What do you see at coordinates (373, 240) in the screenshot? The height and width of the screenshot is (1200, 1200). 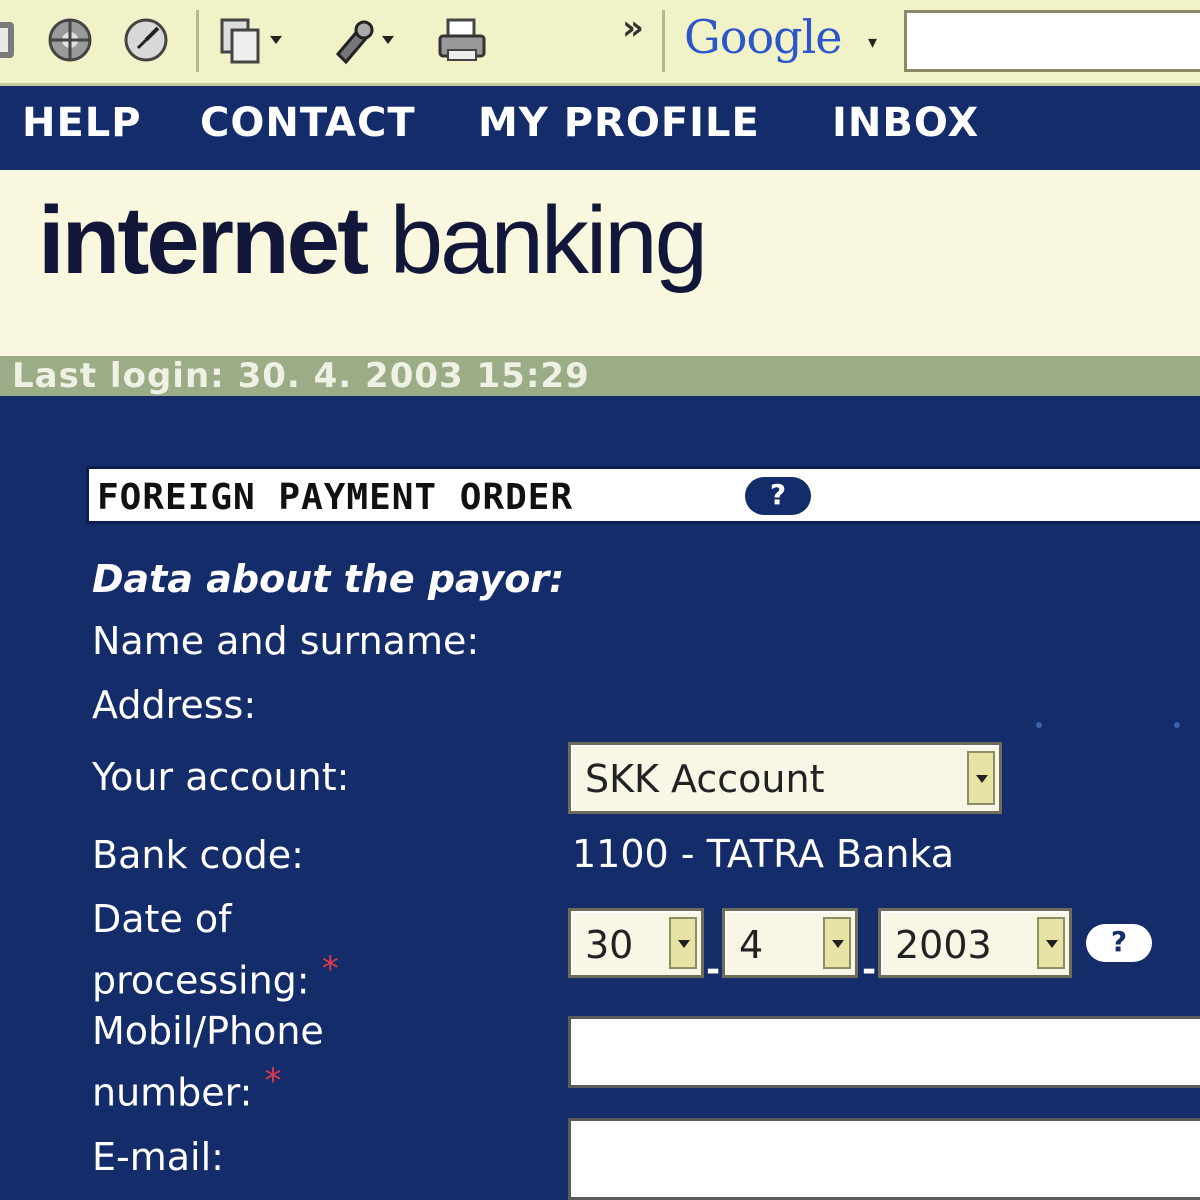 I see `site-logo: internet banking` at bounding box center [373, 240].